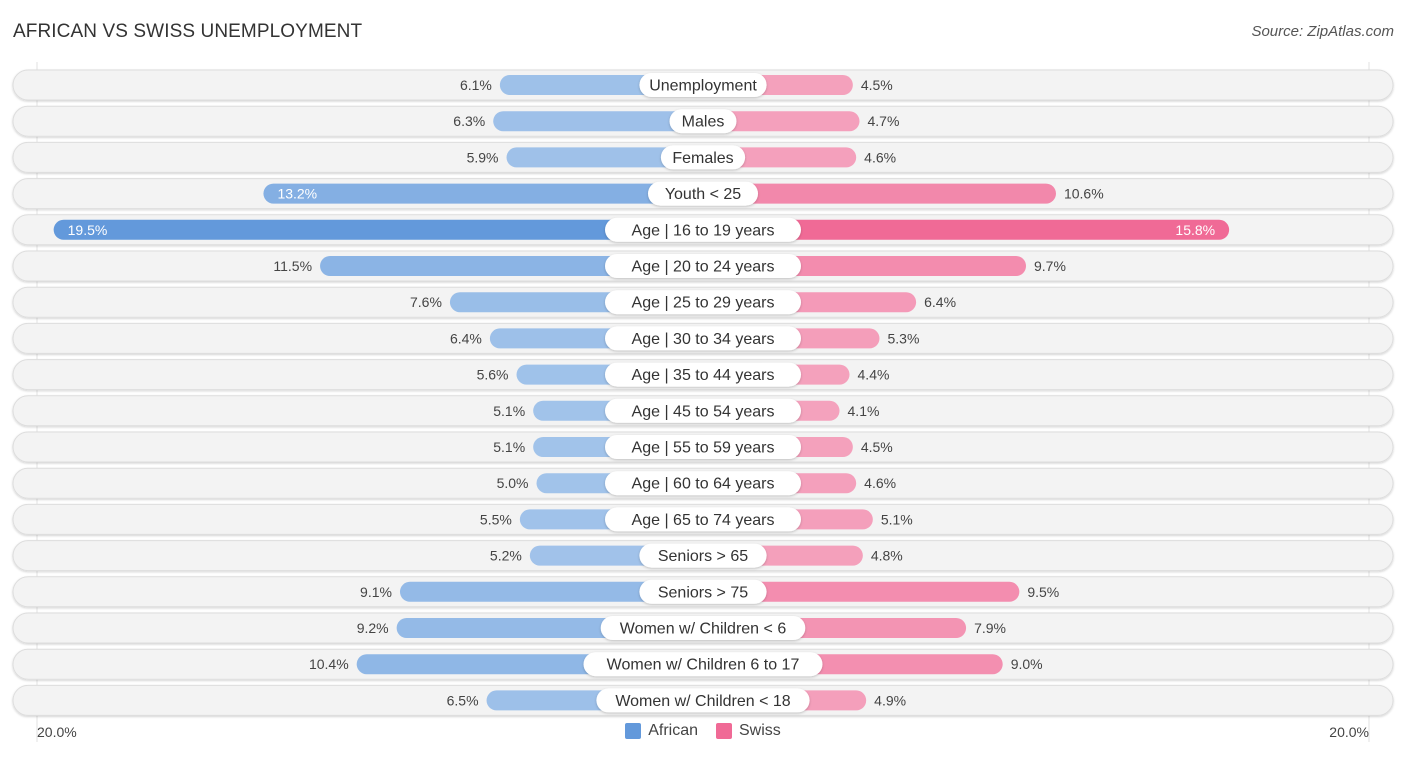 The height and width of the screenshot is (757, 1406). What do you see at coordinates (897, 519) in the screenshot?
I see `value-label-swiss: 5.1%` at bounding box center [897, 519].